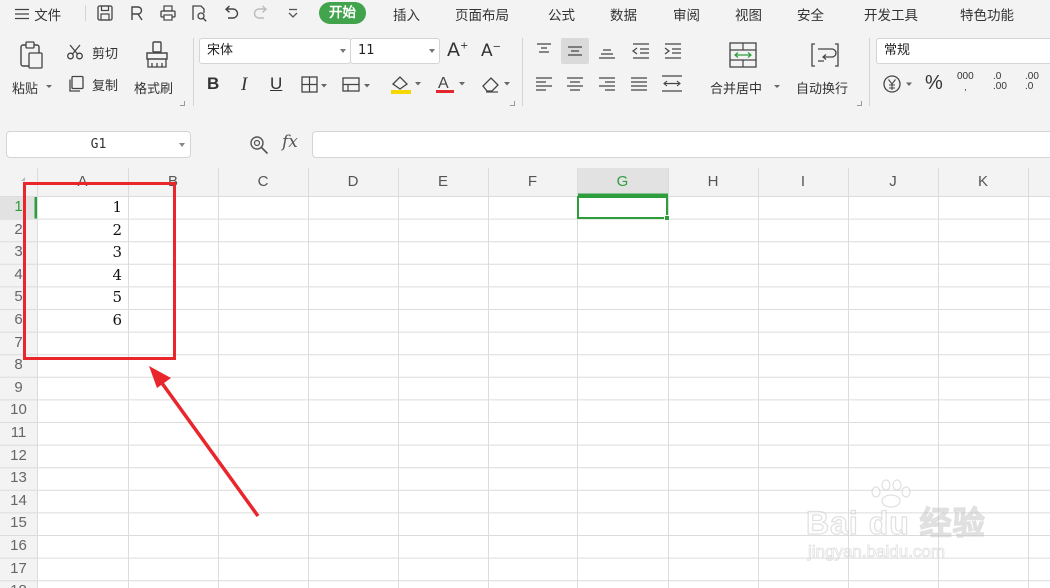 This screenshot has height=588, width=1050. I want to click on font-group-launcher, so click(512, 103).